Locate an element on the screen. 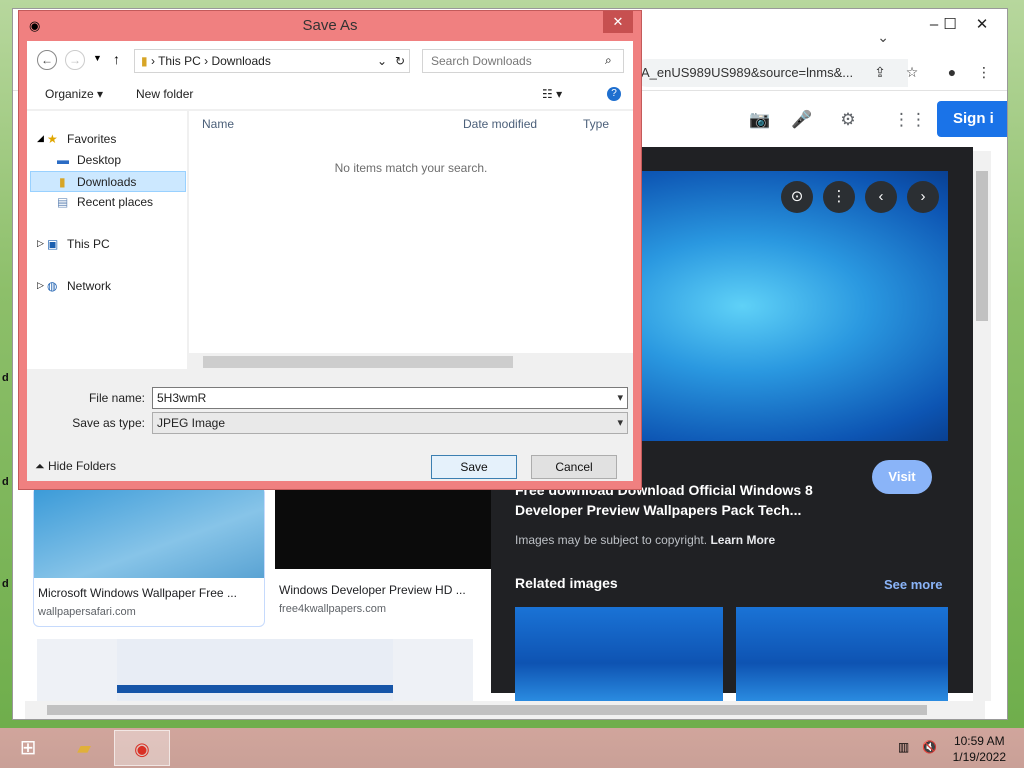 The width and height of the screenshot is (1024, 768). bookmark-star-icon: ☆ is located at coordinates (912, 72).